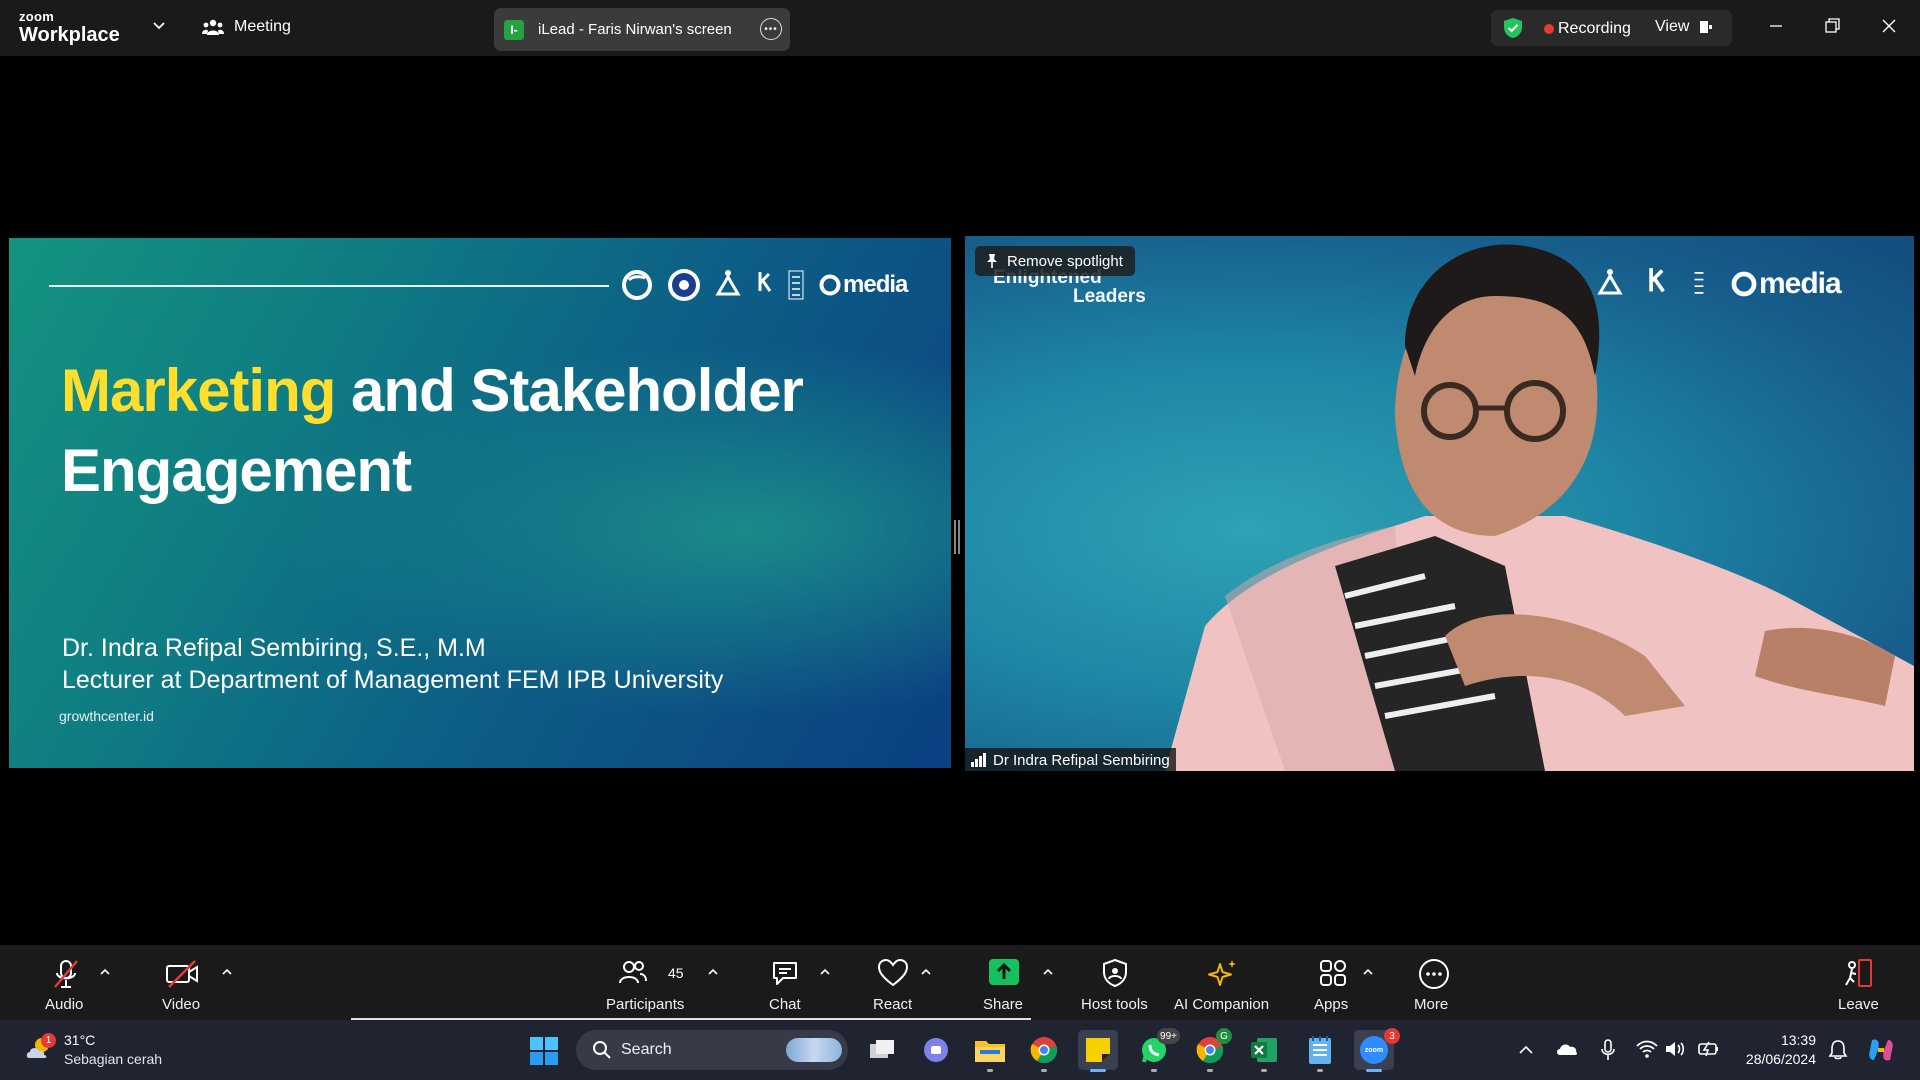 The image size is (1920, 1080). I want to click on growth-academy-logo-icon, so click(728, 283).